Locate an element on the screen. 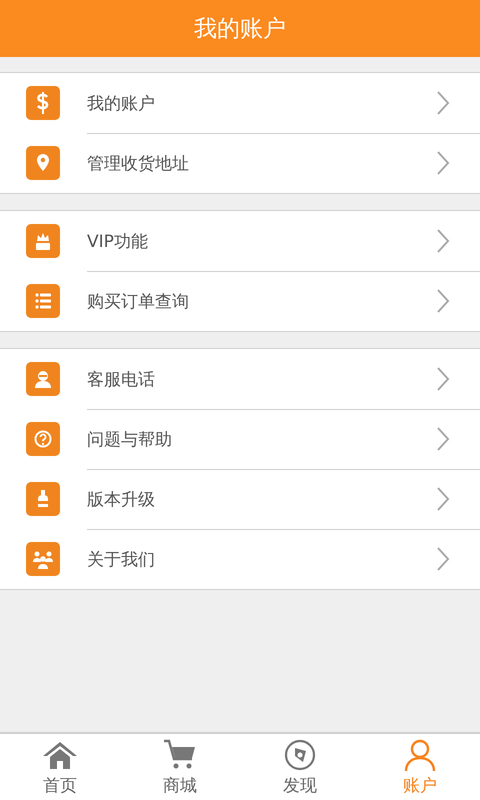 This screenshot has width=480, height=800. menu-item: 版本升级 is located at coordinates (240, 499).